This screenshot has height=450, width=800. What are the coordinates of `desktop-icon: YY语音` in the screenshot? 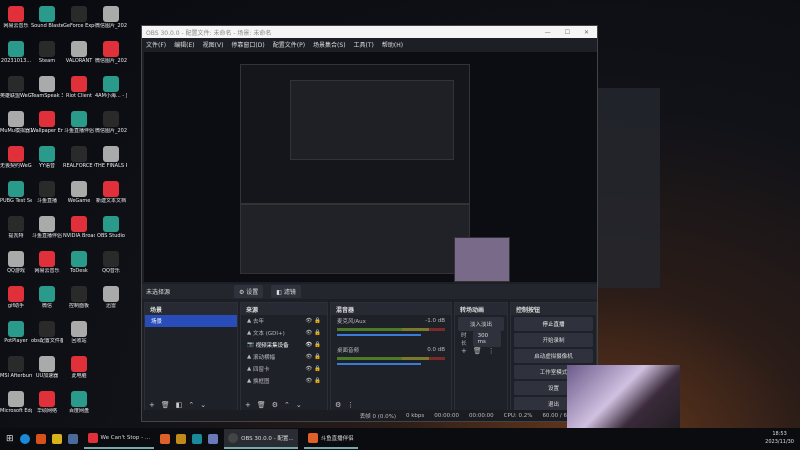 It's located at (47, 157).